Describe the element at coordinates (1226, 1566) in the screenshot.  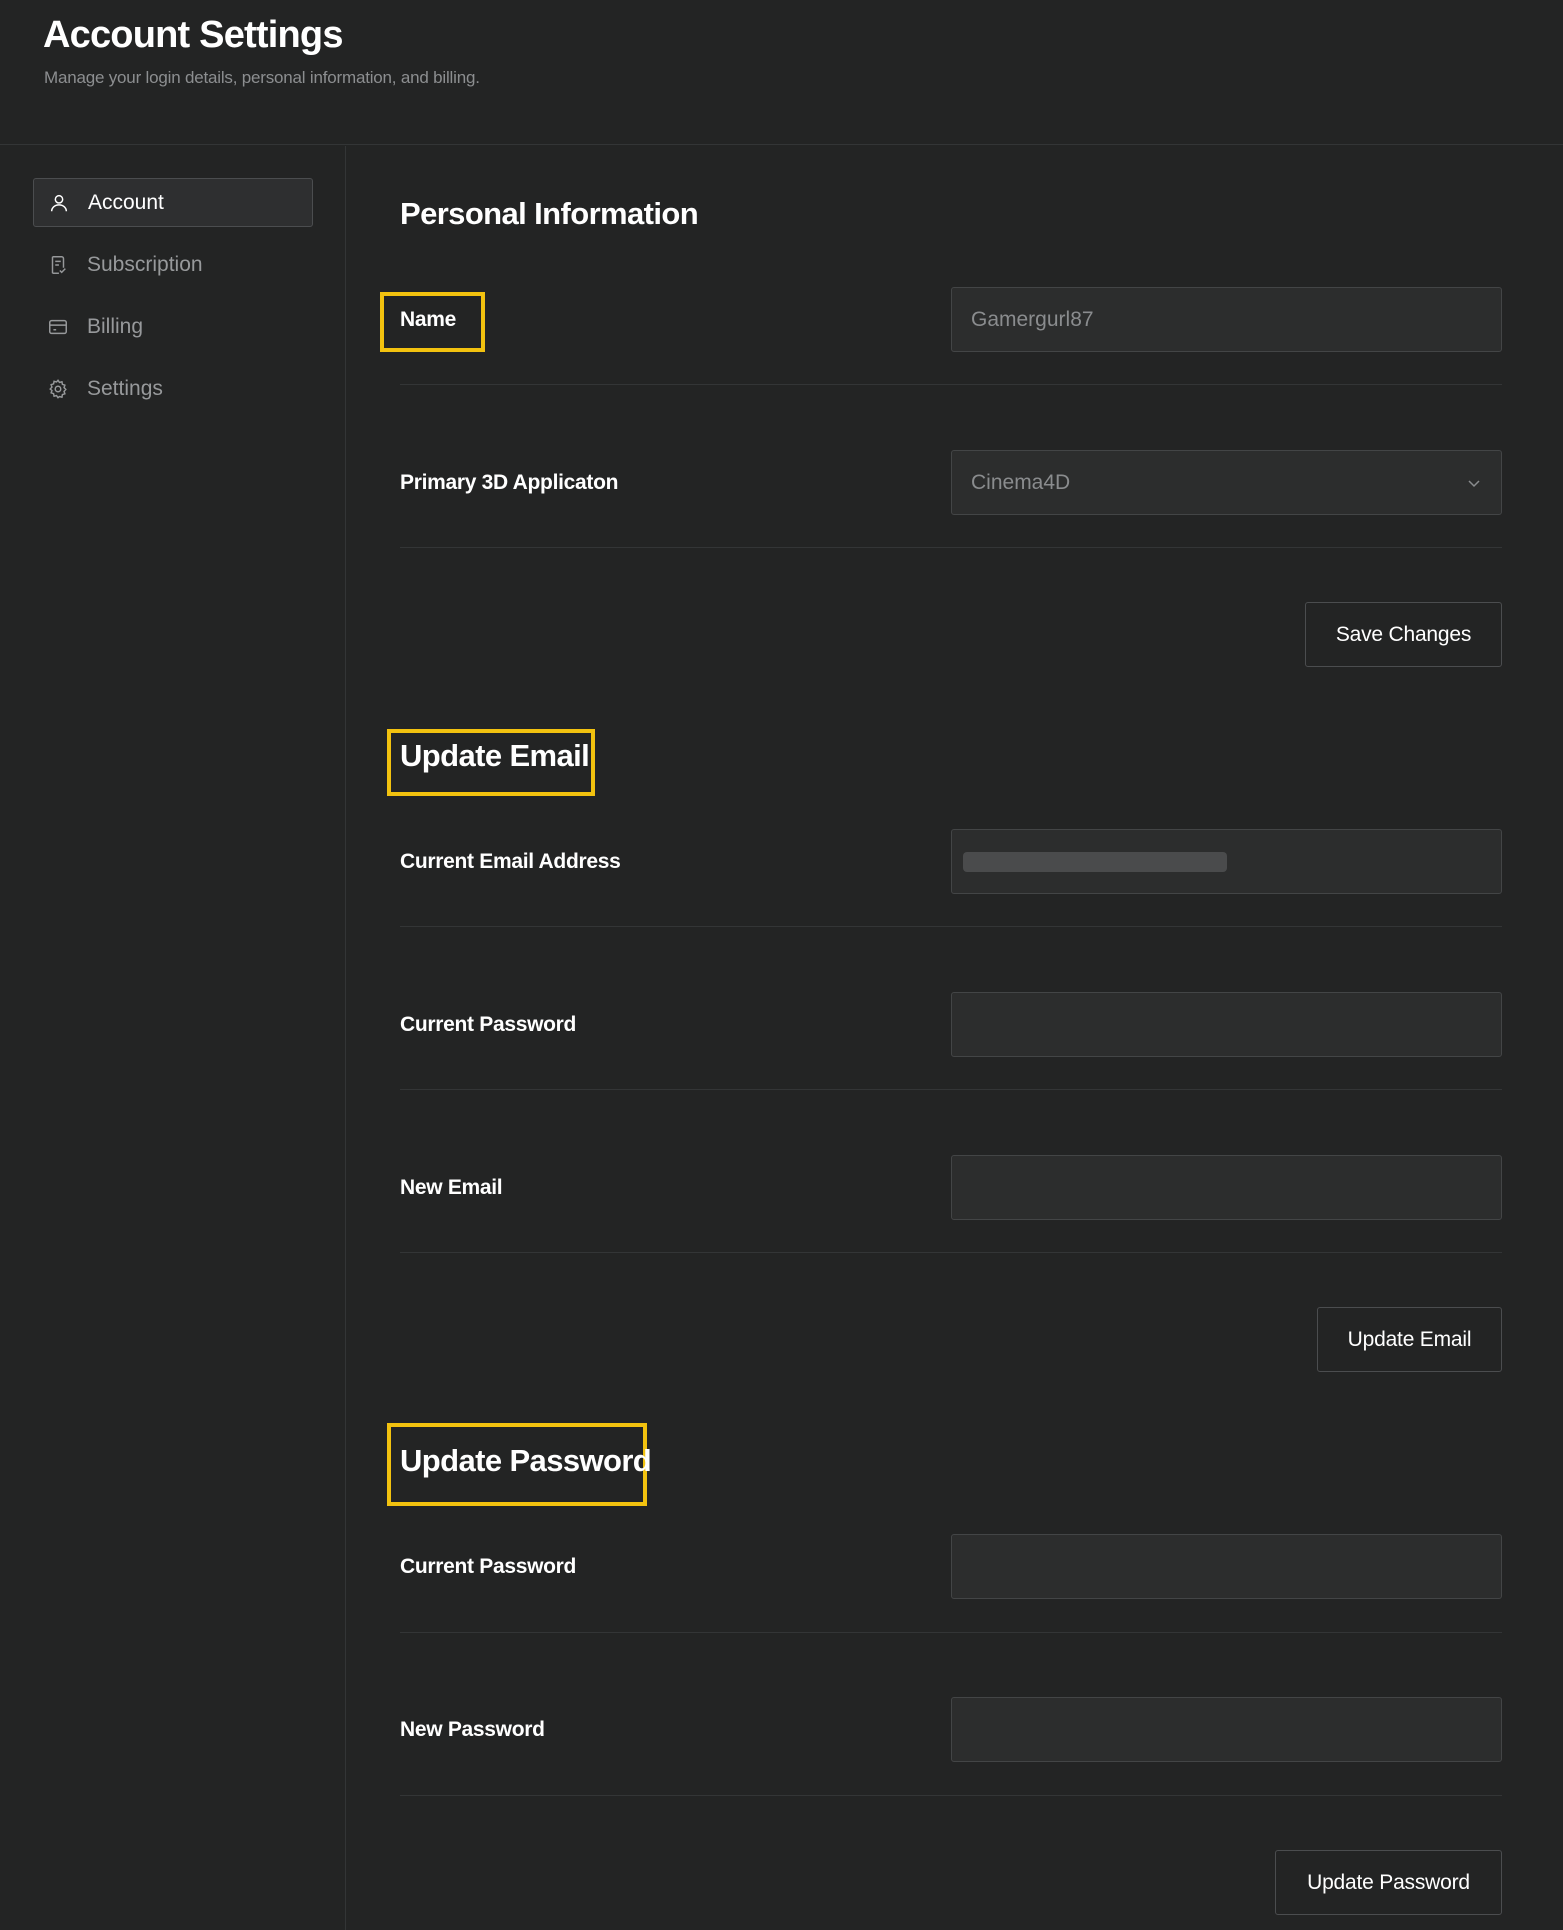
I see `password-current-password-input` at that location.